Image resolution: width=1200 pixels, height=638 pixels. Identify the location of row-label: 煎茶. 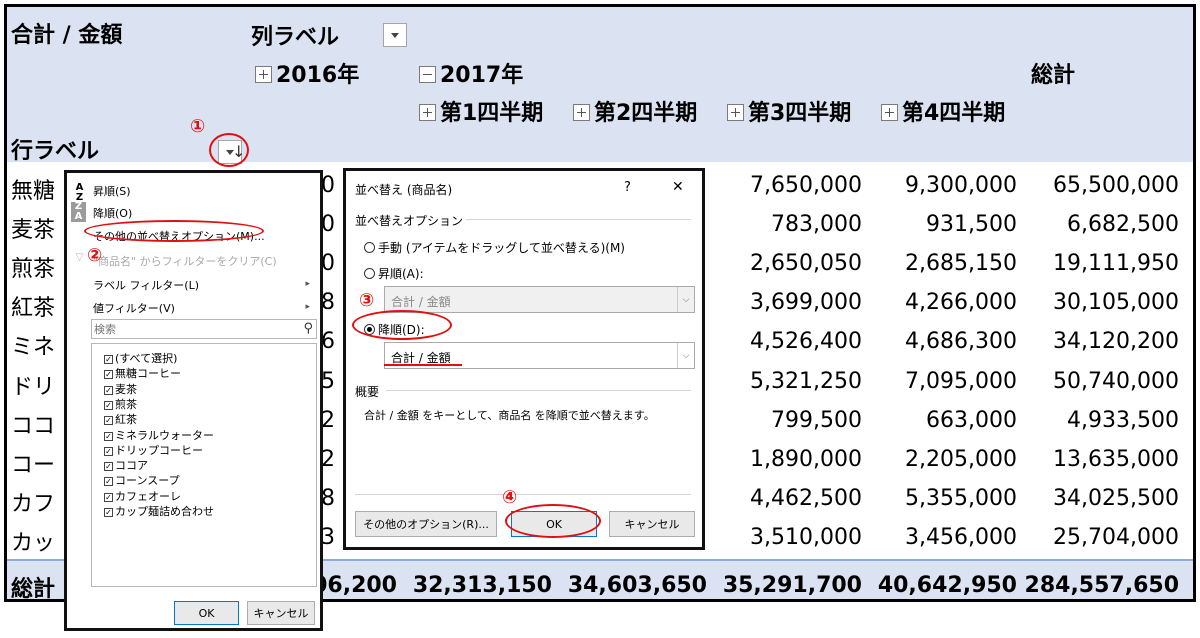
(33, 270).